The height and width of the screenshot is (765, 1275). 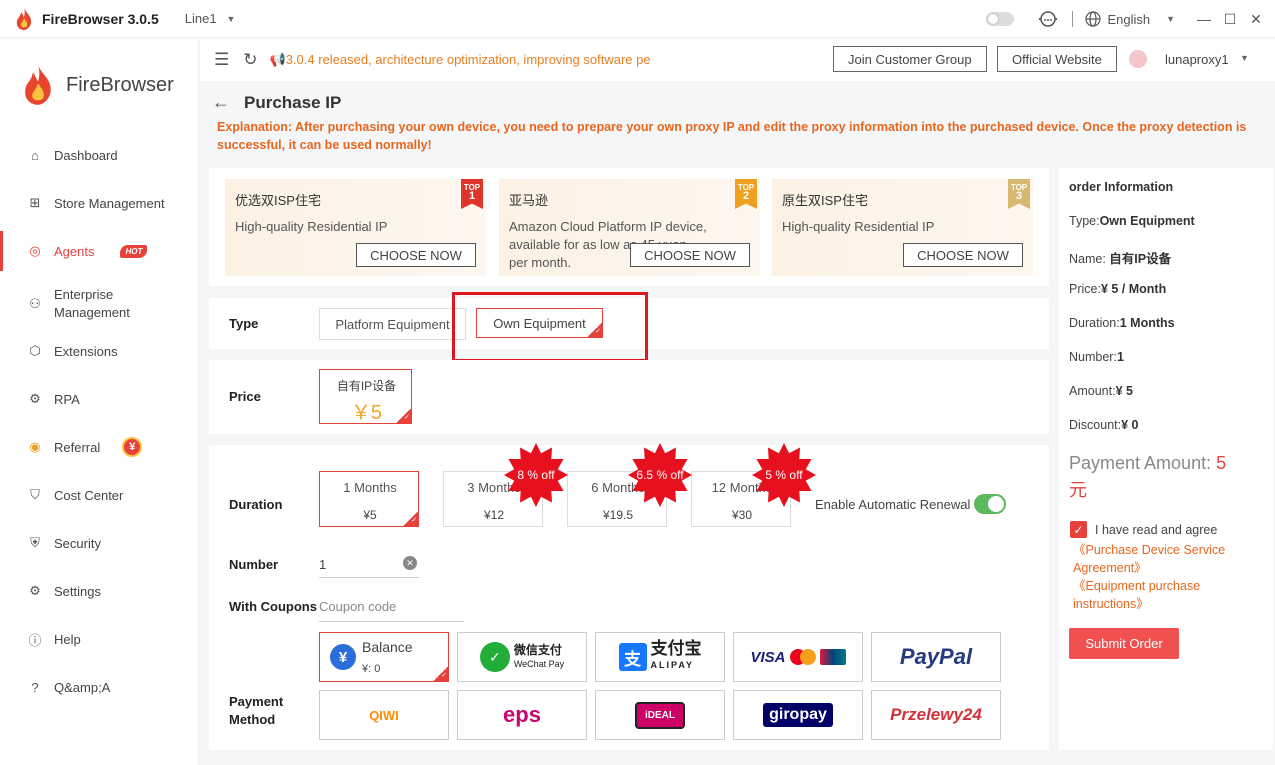 I want to click on sidebar-item-store-management: ⊞ Store Management, so click(x=99, y=203).